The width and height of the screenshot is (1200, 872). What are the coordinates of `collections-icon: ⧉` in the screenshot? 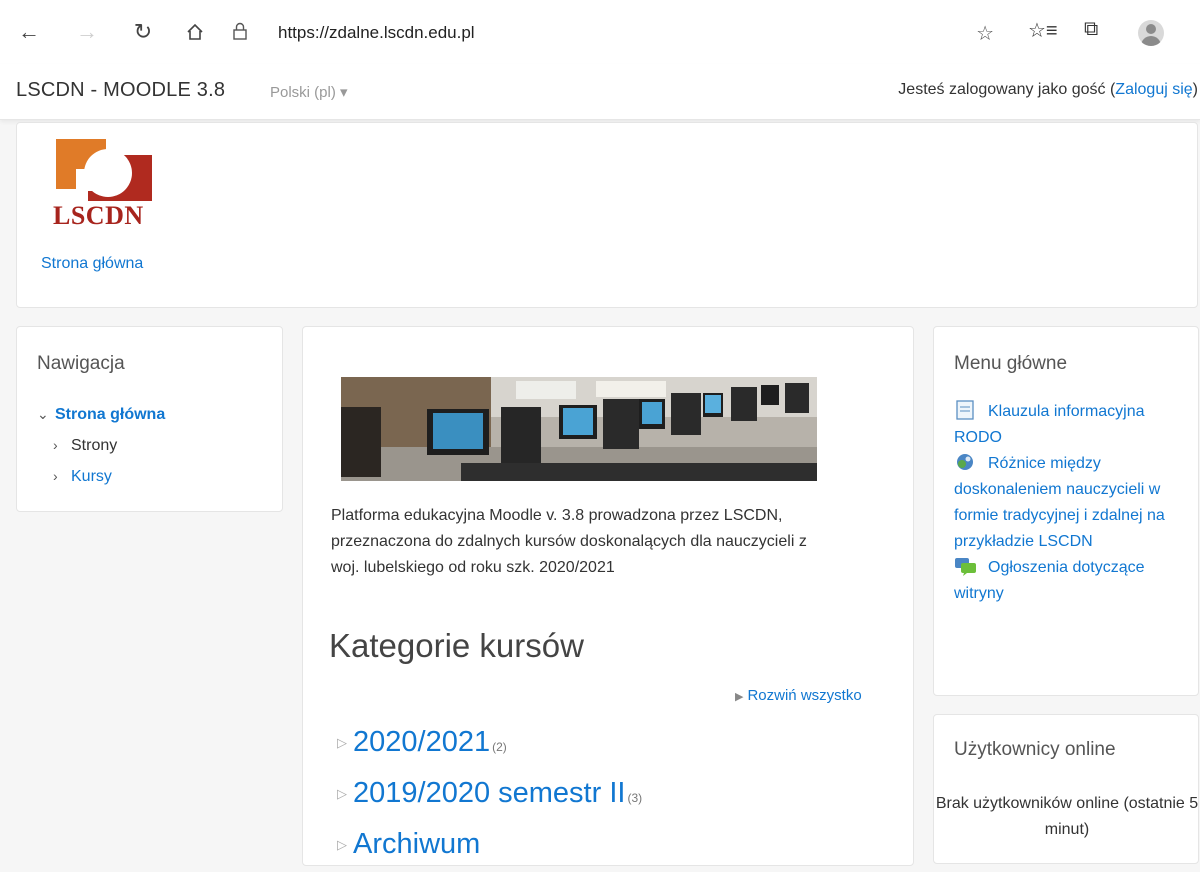 It's located at (1091, 29).